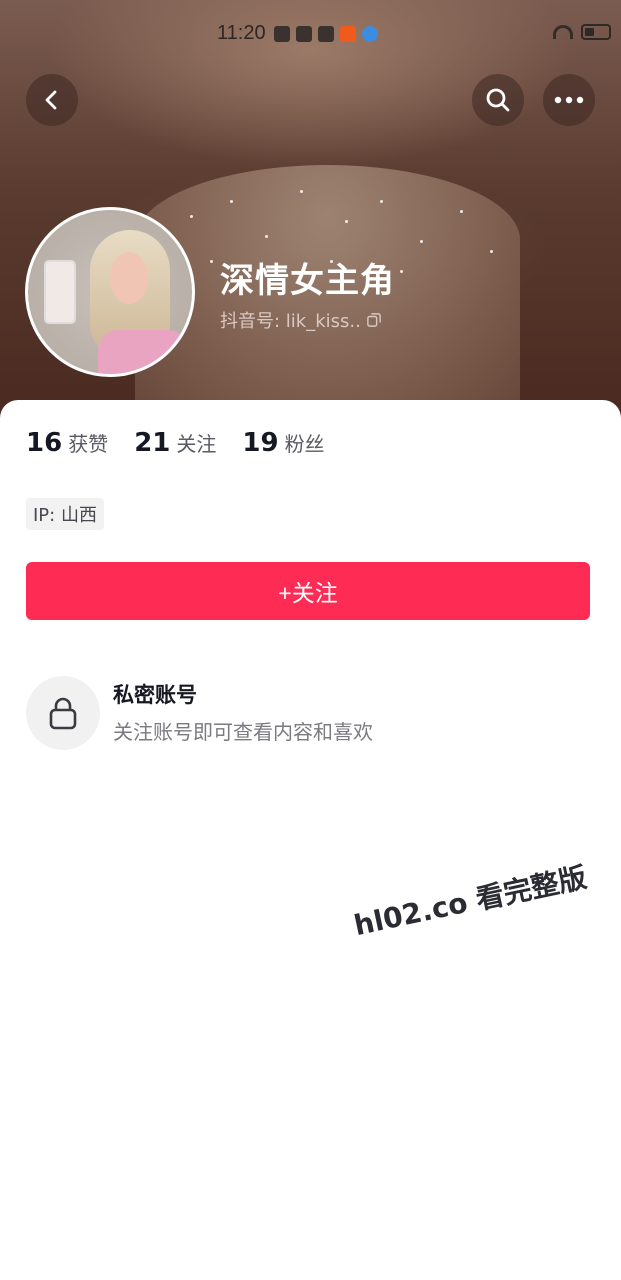  What do you see at coordinates (374, 320) in the screenshot?
I see `copy-icon` at bounding box center [374, 320].